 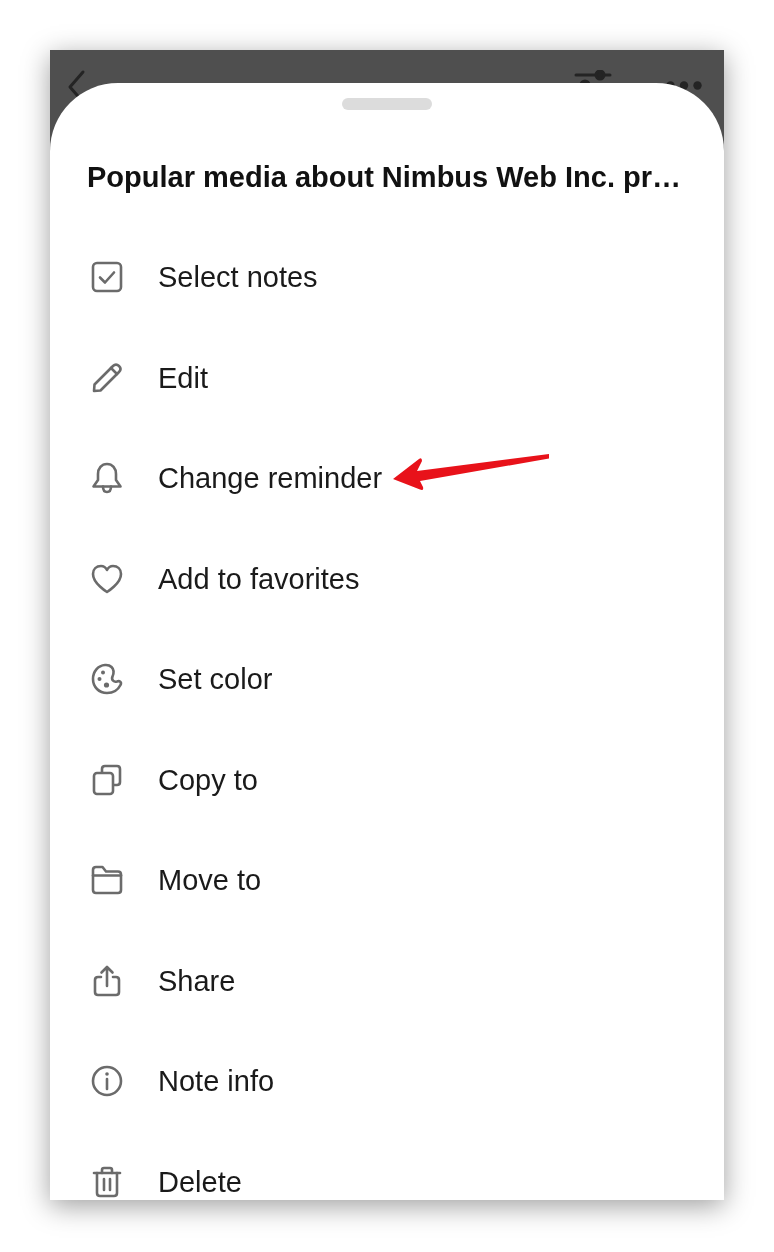 What do you see at coordinates (107, 679) in the screenshot?
I see `palette-icon` at bounding box center [107, 679].